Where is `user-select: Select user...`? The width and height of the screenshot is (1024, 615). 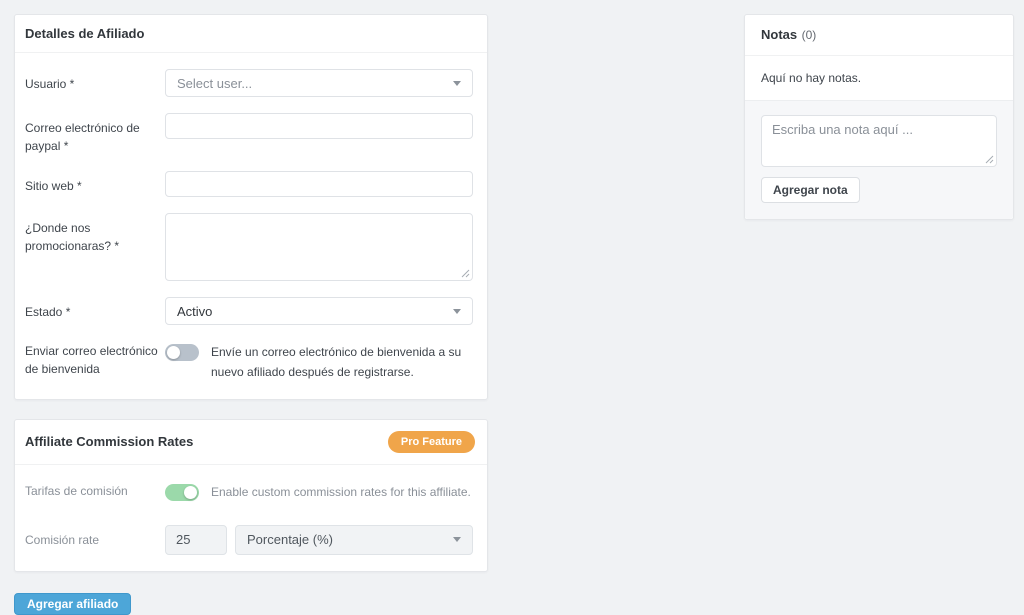
user-select: Select user... is located at coordinates (319, 83).